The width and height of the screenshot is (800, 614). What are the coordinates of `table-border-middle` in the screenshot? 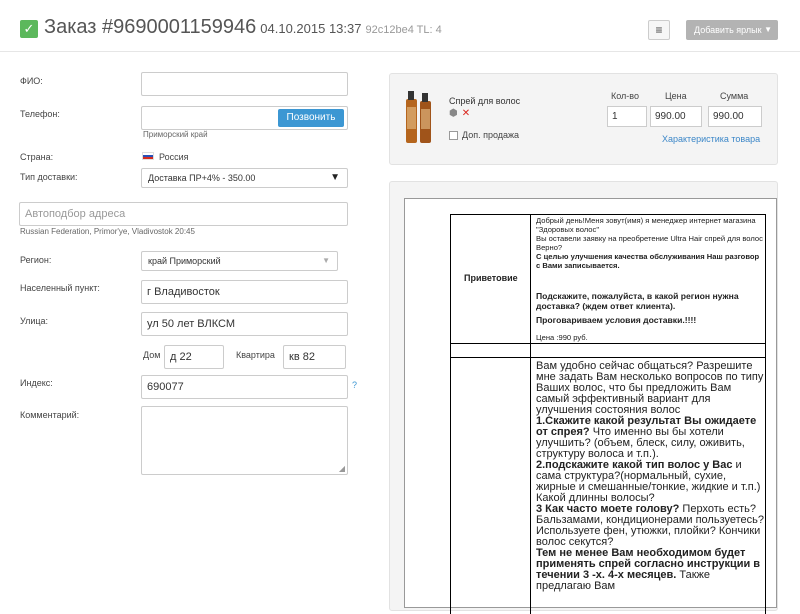 It's located at (530, 414).